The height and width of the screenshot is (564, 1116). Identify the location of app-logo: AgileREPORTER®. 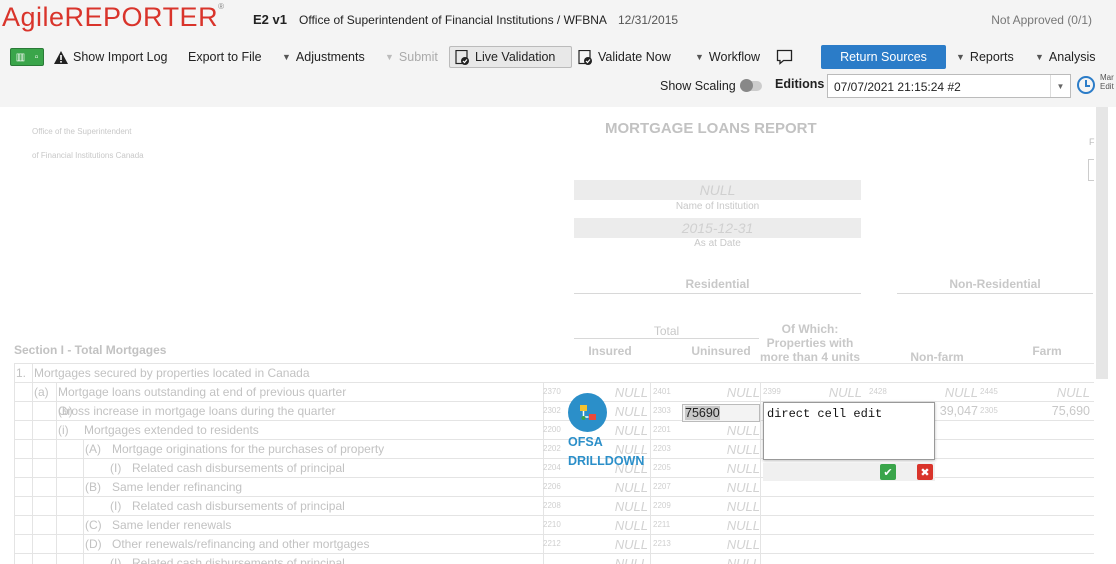
(113, 17).